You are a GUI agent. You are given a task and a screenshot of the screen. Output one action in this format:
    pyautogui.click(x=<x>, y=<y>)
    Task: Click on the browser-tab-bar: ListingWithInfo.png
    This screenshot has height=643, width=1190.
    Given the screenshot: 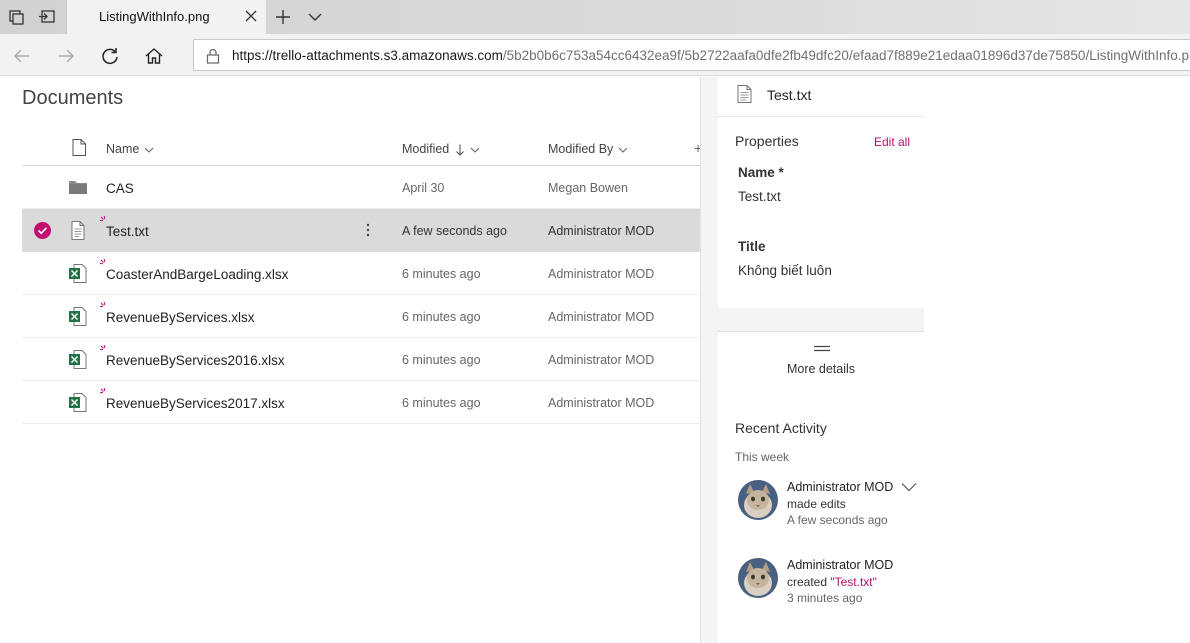 What is the action you would take?
    pyautogui.click(x=595, y=17)
    